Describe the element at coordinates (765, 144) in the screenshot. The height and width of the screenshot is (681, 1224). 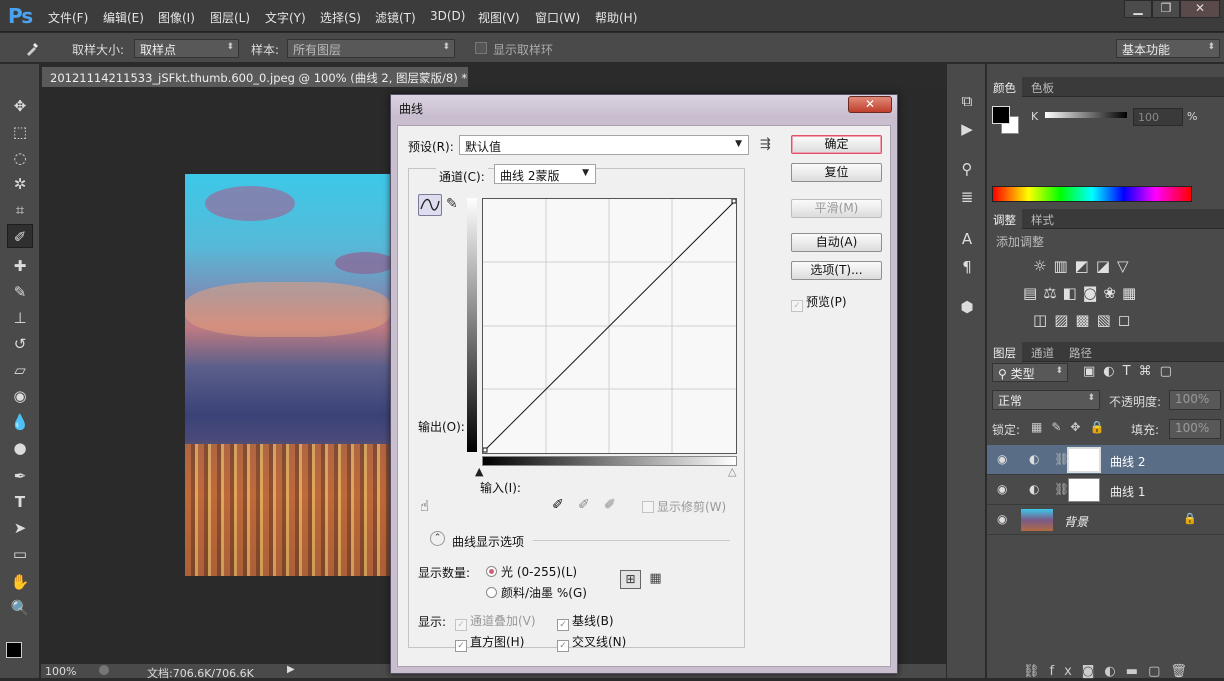
I see `preset-options-icon: ⇶` at that location.